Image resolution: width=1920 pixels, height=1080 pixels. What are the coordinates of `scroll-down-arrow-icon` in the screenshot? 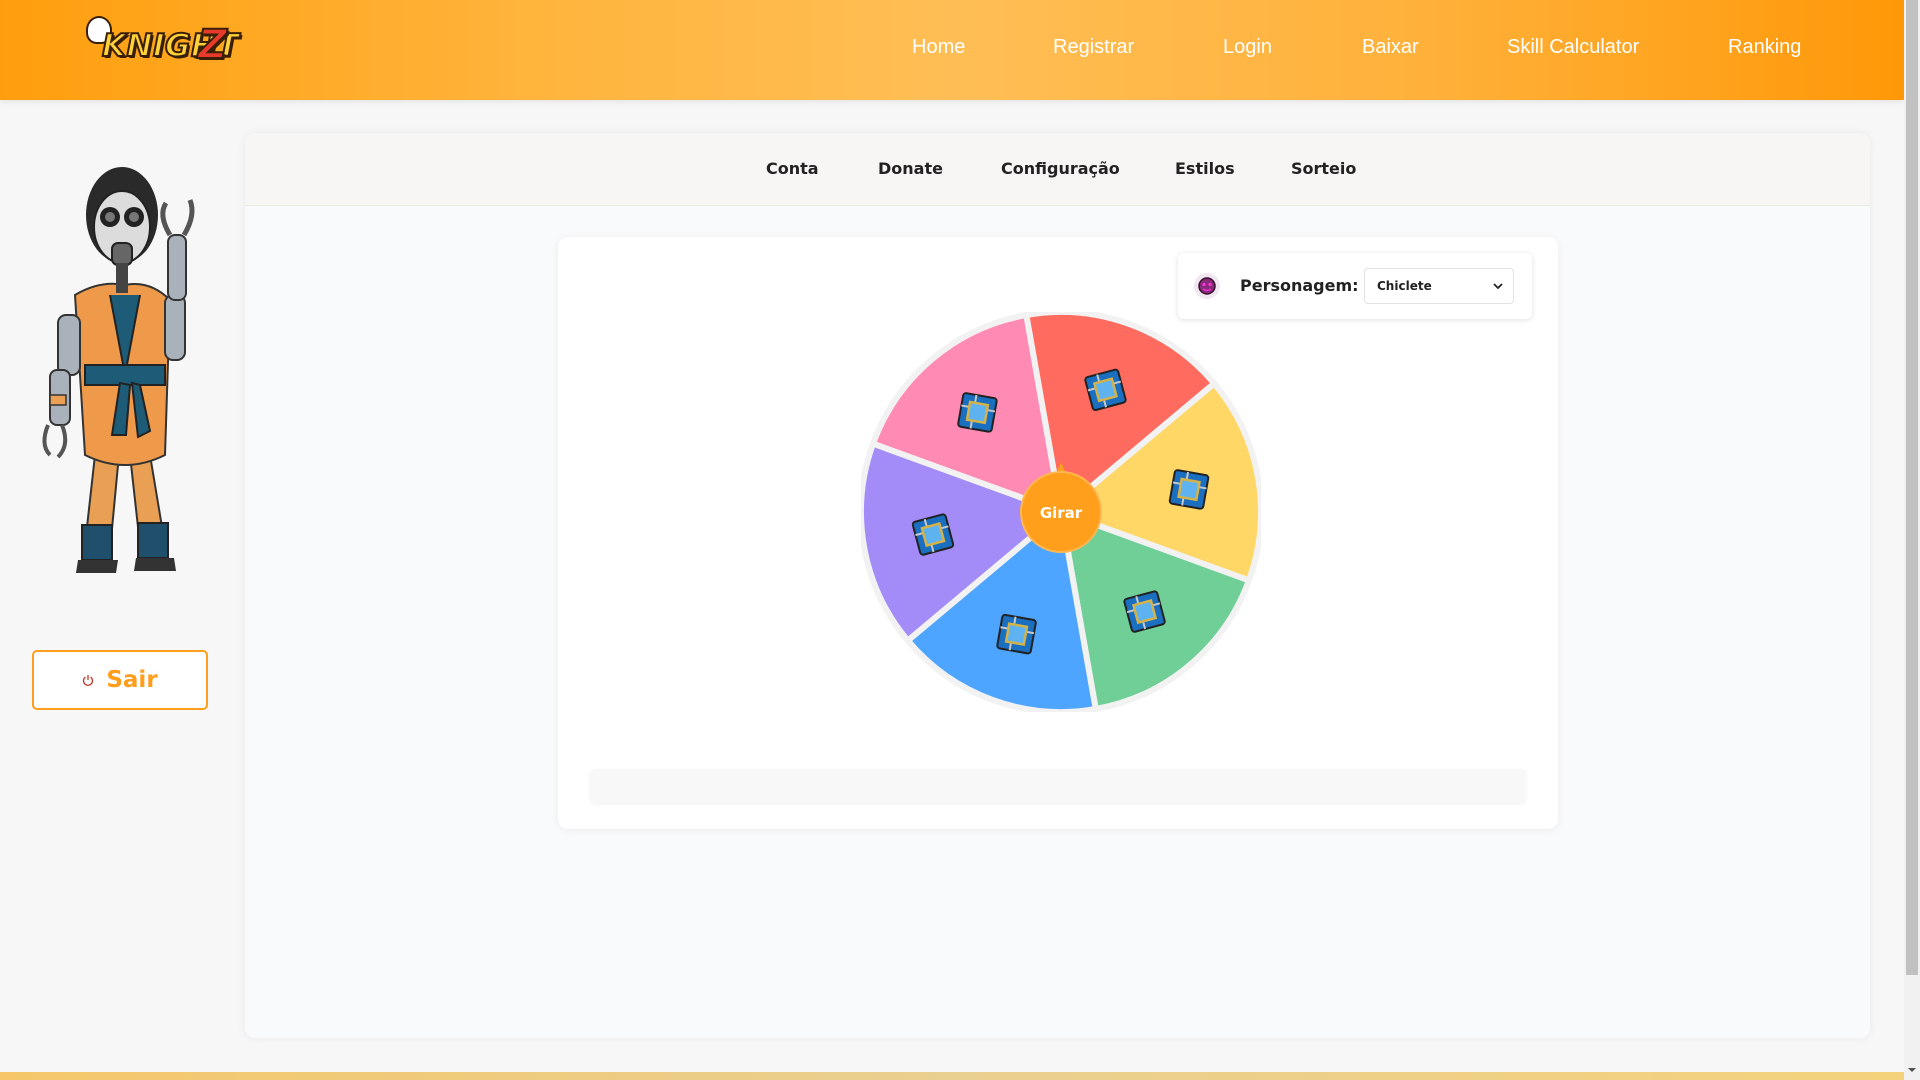 It's located at (1912, 1070).